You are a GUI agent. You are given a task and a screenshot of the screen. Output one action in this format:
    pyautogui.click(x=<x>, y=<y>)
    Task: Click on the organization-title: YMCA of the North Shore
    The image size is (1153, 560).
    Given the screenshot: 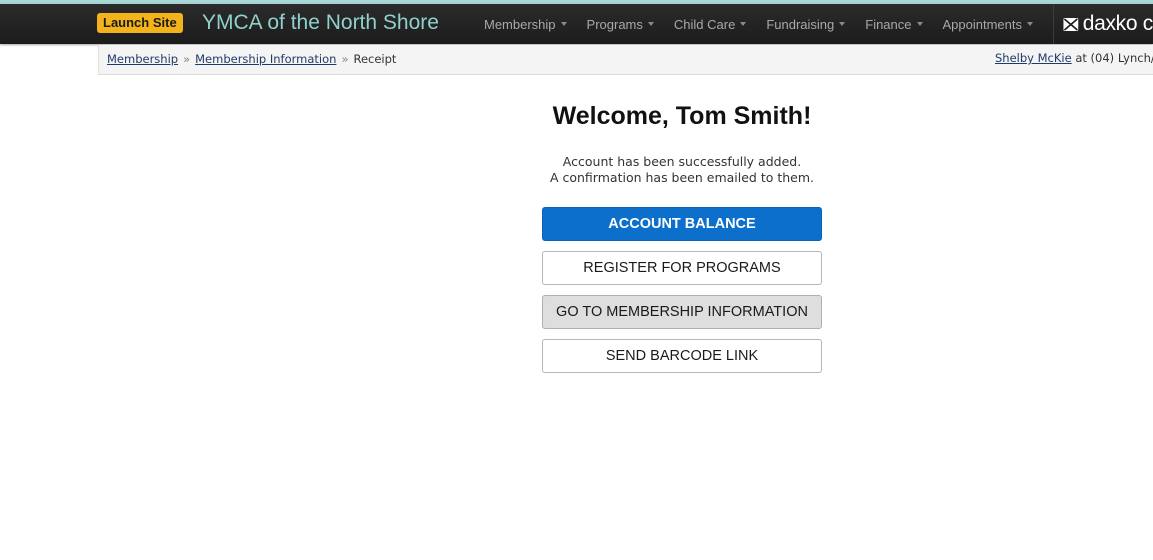 What is the action you would take?
    pyautogui.click(x=320, y=23)
    